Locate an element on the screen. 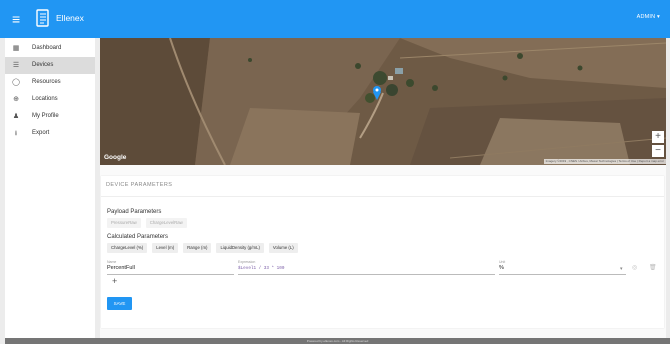 The image size is (670, 344). menu-icon: ≡ is located at coordinates (16, 19).